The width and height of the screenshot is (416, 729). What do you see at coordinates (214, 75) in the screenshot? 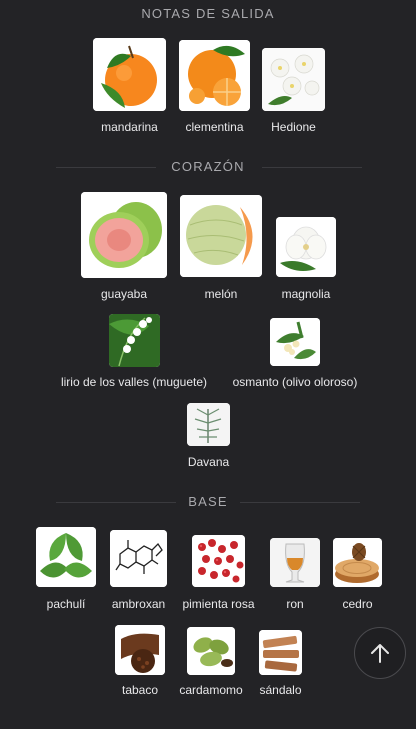
I see `clementina-image` at bounding box center [214, 75].